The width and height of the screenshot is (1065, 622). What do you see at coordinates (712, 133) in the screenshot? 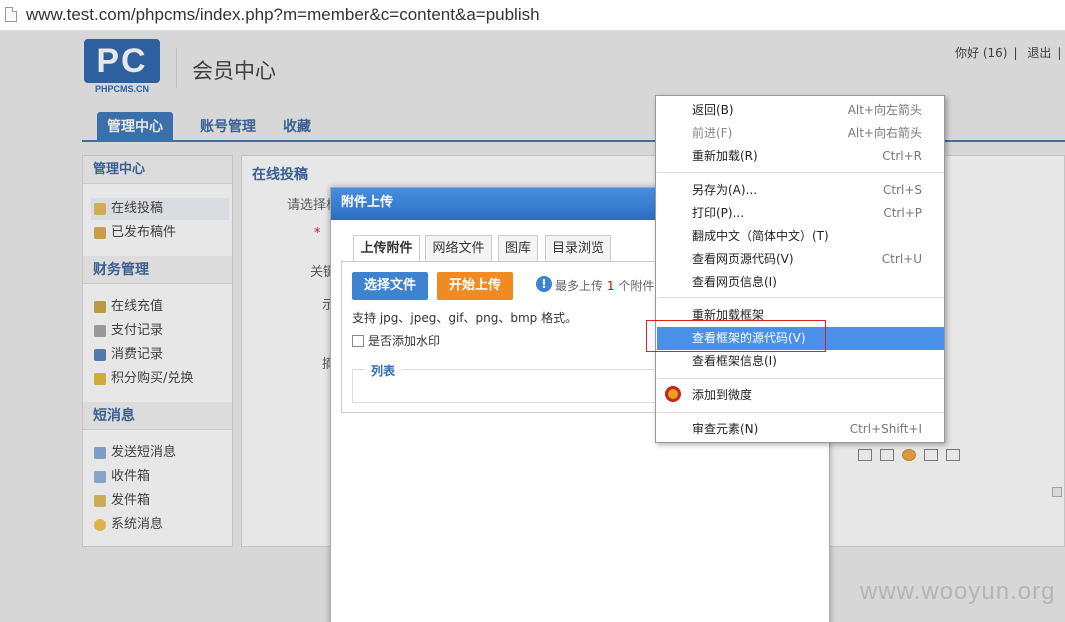
I see `menu-label: 前进(F)` at bounding box center [712, 133].